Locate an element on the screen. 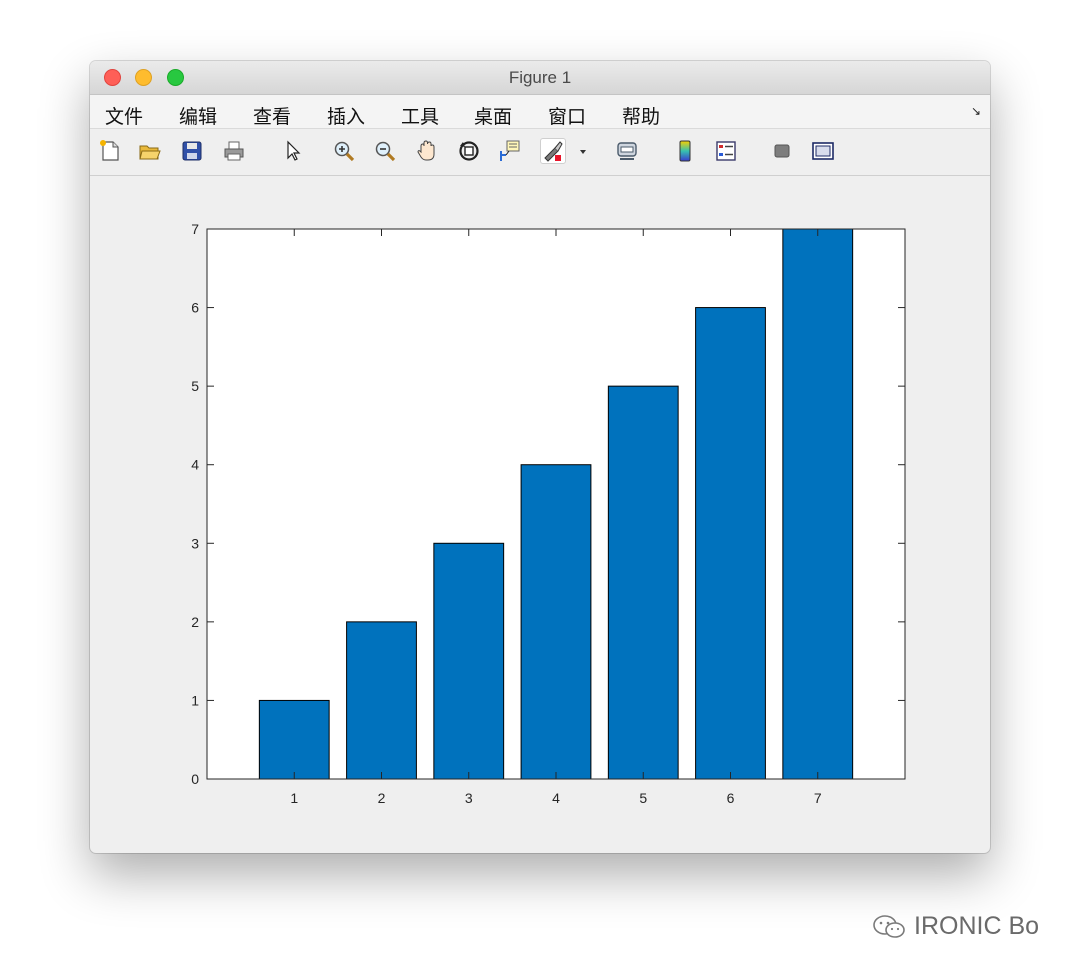  x-tick-label: 3 is located at coordinates (469, 798).